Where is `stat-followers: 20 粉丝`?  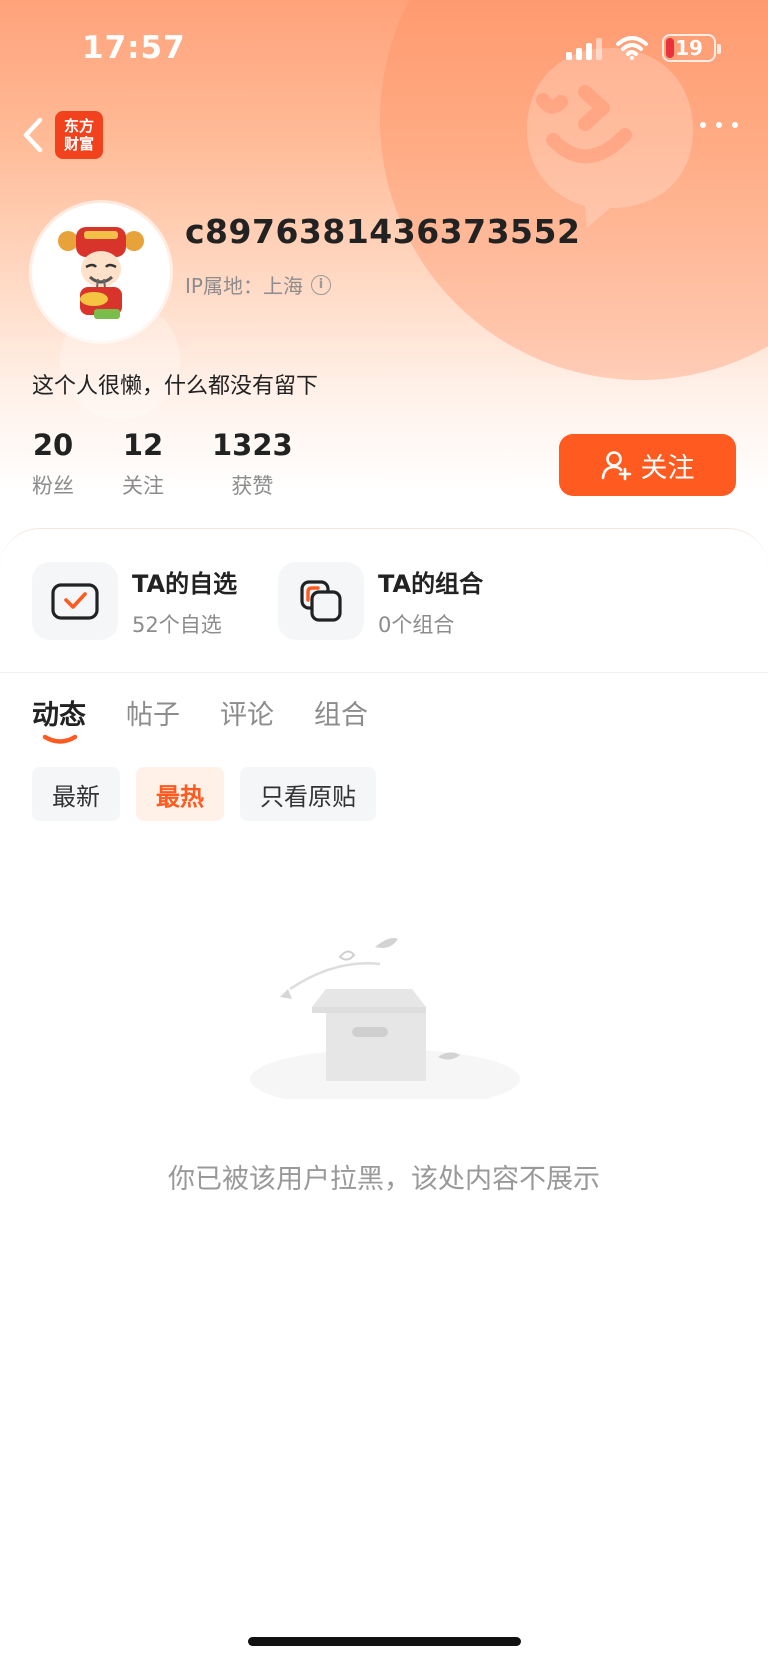
stat-followers: 20 粉丝 is located at coordinates (53, 464).